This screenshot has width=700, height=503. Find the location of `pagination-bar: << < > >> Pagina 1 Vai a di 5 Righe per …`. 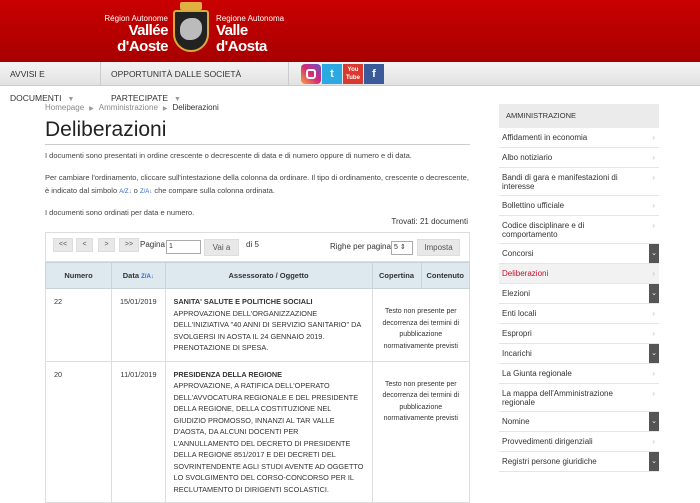

pagination-bar: << < > >> Pagina 1 Vai a di 5 Righe per … is located at coordinates (257, 247).